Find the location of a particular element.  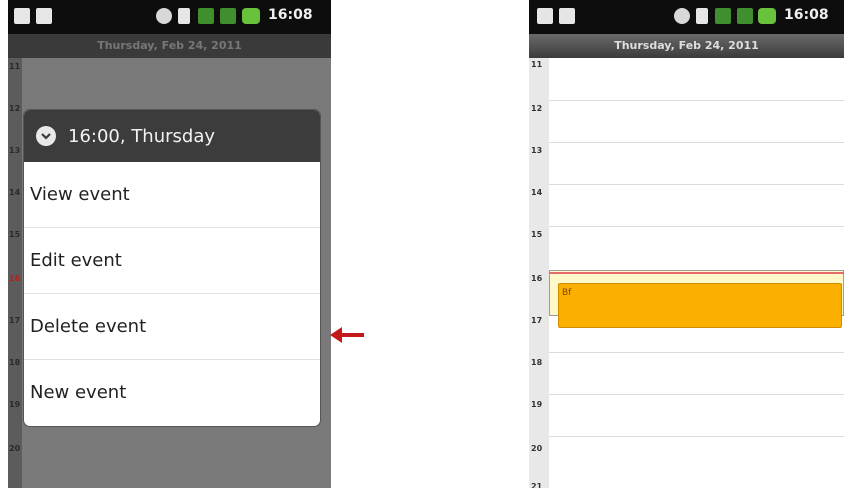

chevron-down-icon is located at coordinates (46, 136).